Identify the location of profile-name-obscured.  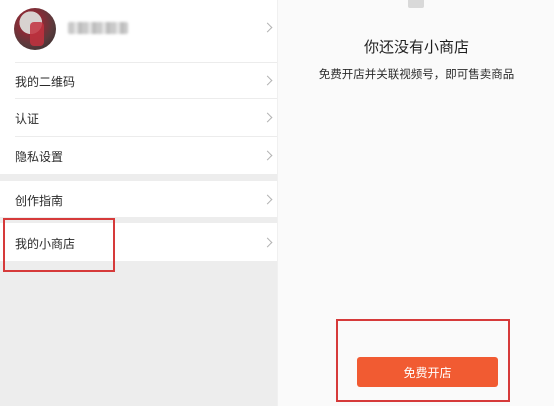
(98, 28).